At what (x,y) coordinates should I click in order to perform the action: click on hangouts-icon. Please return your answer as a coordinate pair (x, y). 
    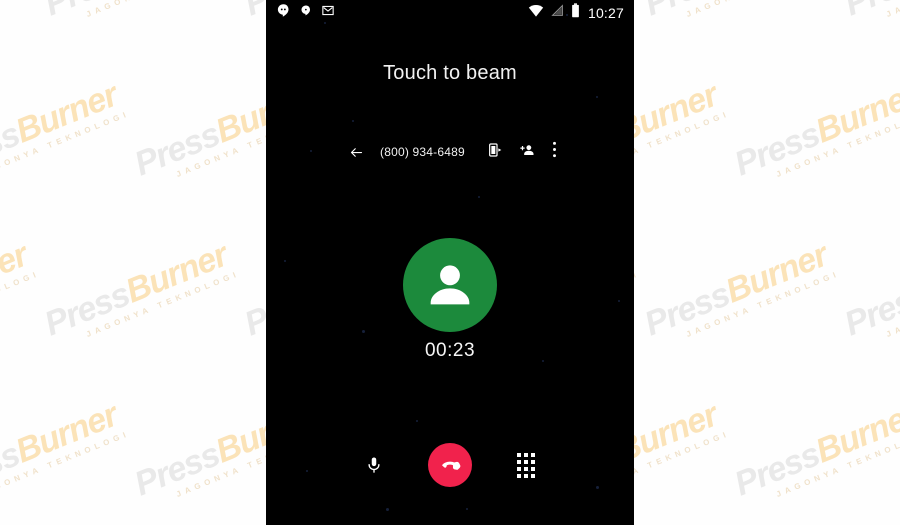
    Looking at the image, I should click on (283, 13).